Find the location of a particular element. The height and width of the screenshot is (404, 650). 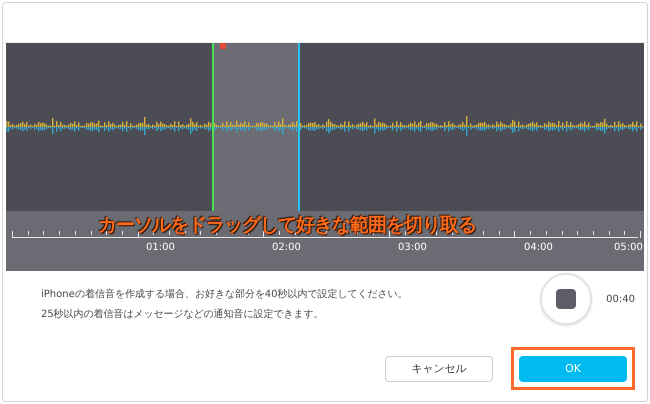

instruction-caption: カーソルをドラッグして好きな範囲を切り取る is located at coordinates (287, 225).